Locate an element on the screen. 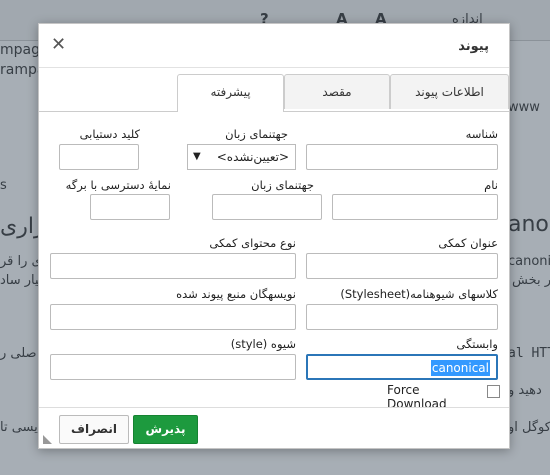  dialog-title: پیوند is located at coordinates (473, 46).